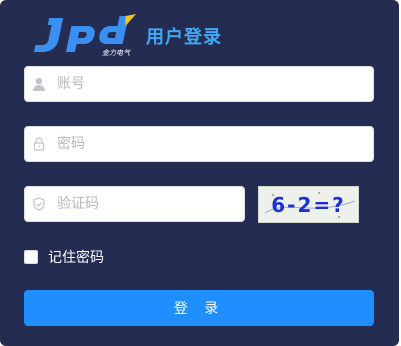  What do you see at coordinates (213, 84) in the screenshot?
I see `account-input` at bounding box center [213, 84].